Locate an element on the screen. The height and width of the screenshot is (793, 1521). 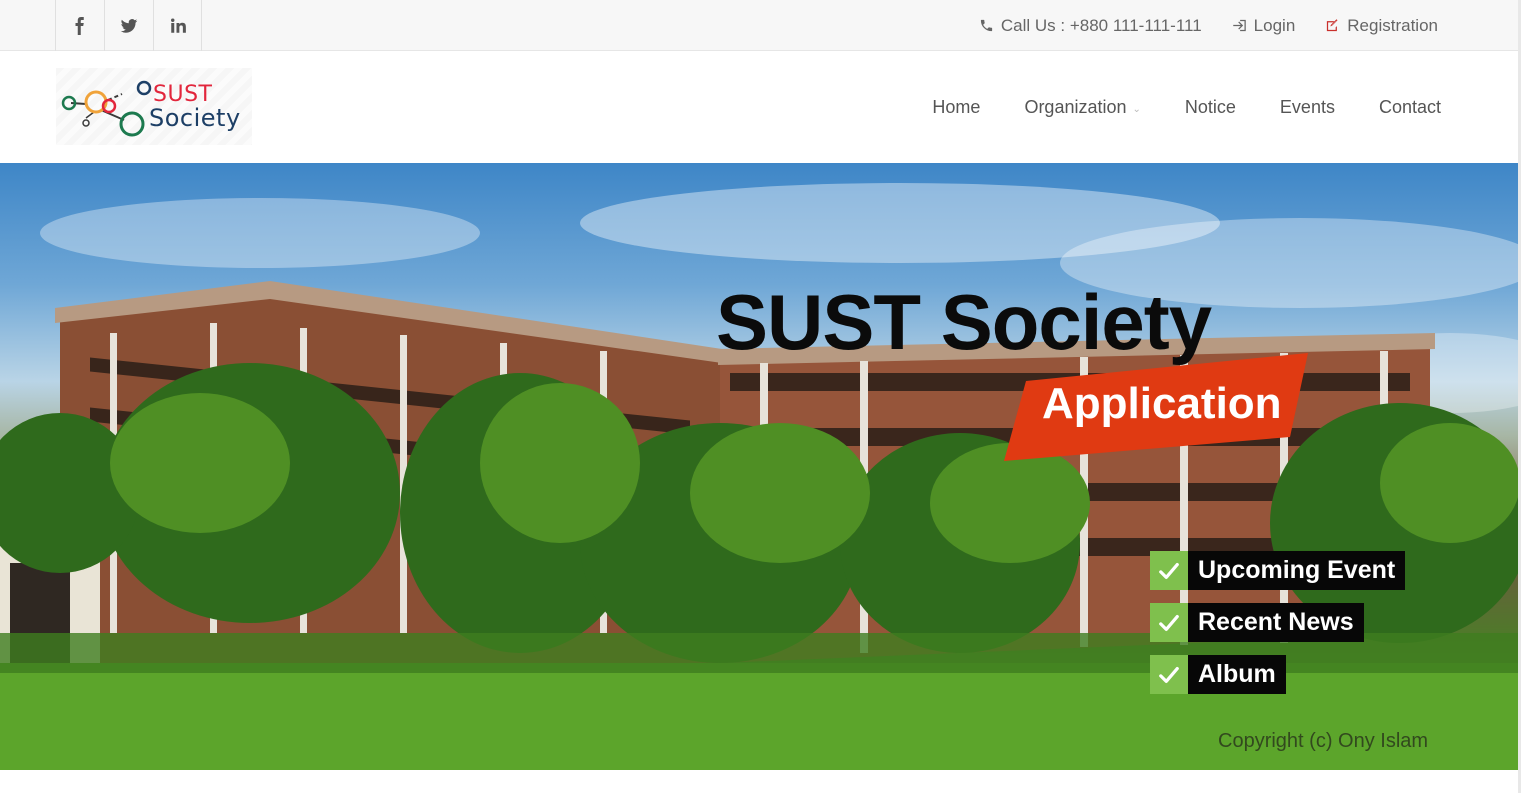
album-link: Album is located at coordinates (1218, 674).